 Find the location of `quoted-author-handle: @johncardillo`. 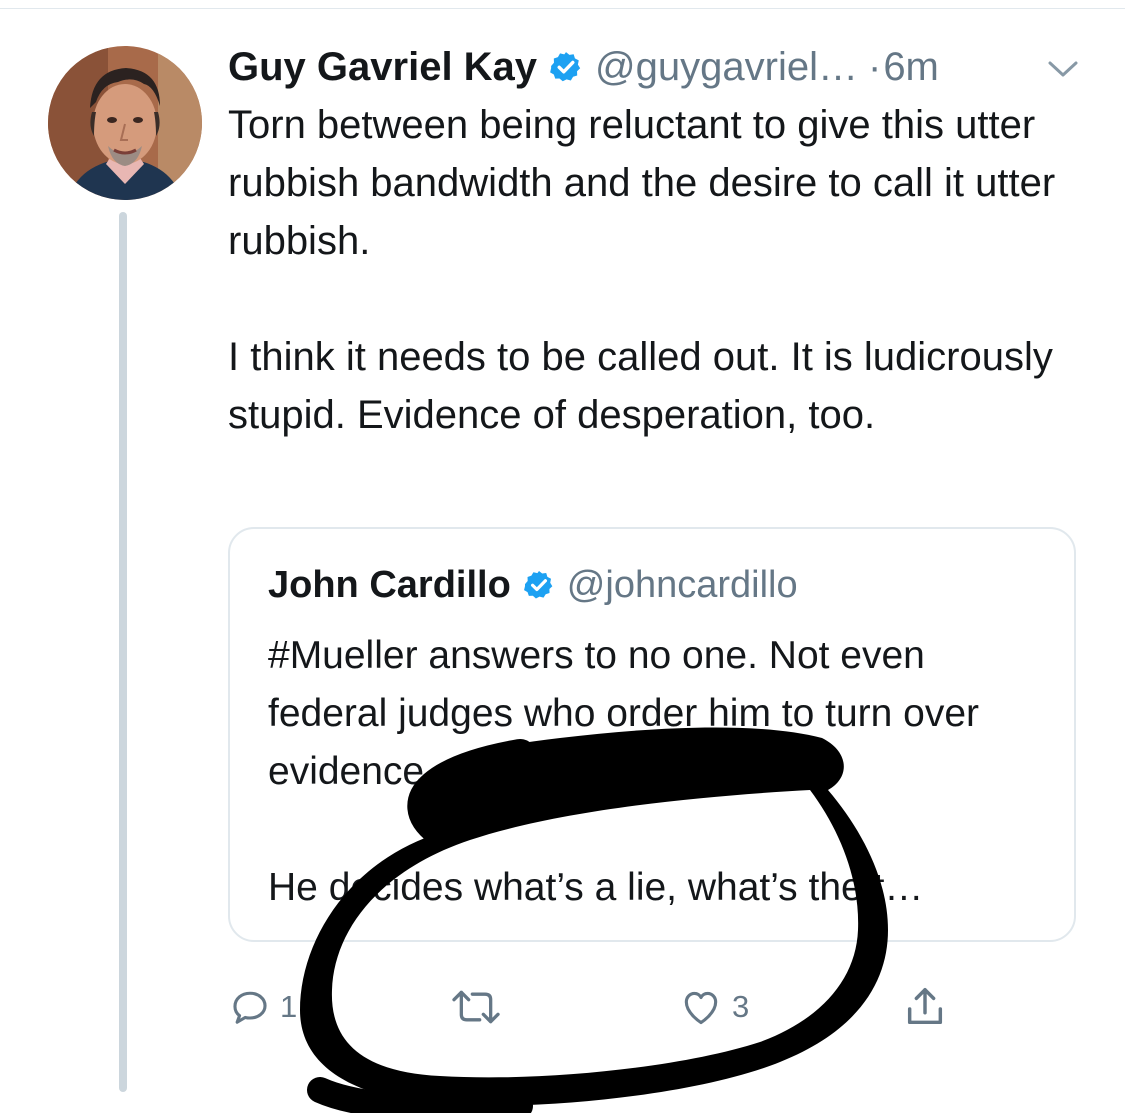

quoted-author-handle: @johncardillo is located at coordinates (682, 584).